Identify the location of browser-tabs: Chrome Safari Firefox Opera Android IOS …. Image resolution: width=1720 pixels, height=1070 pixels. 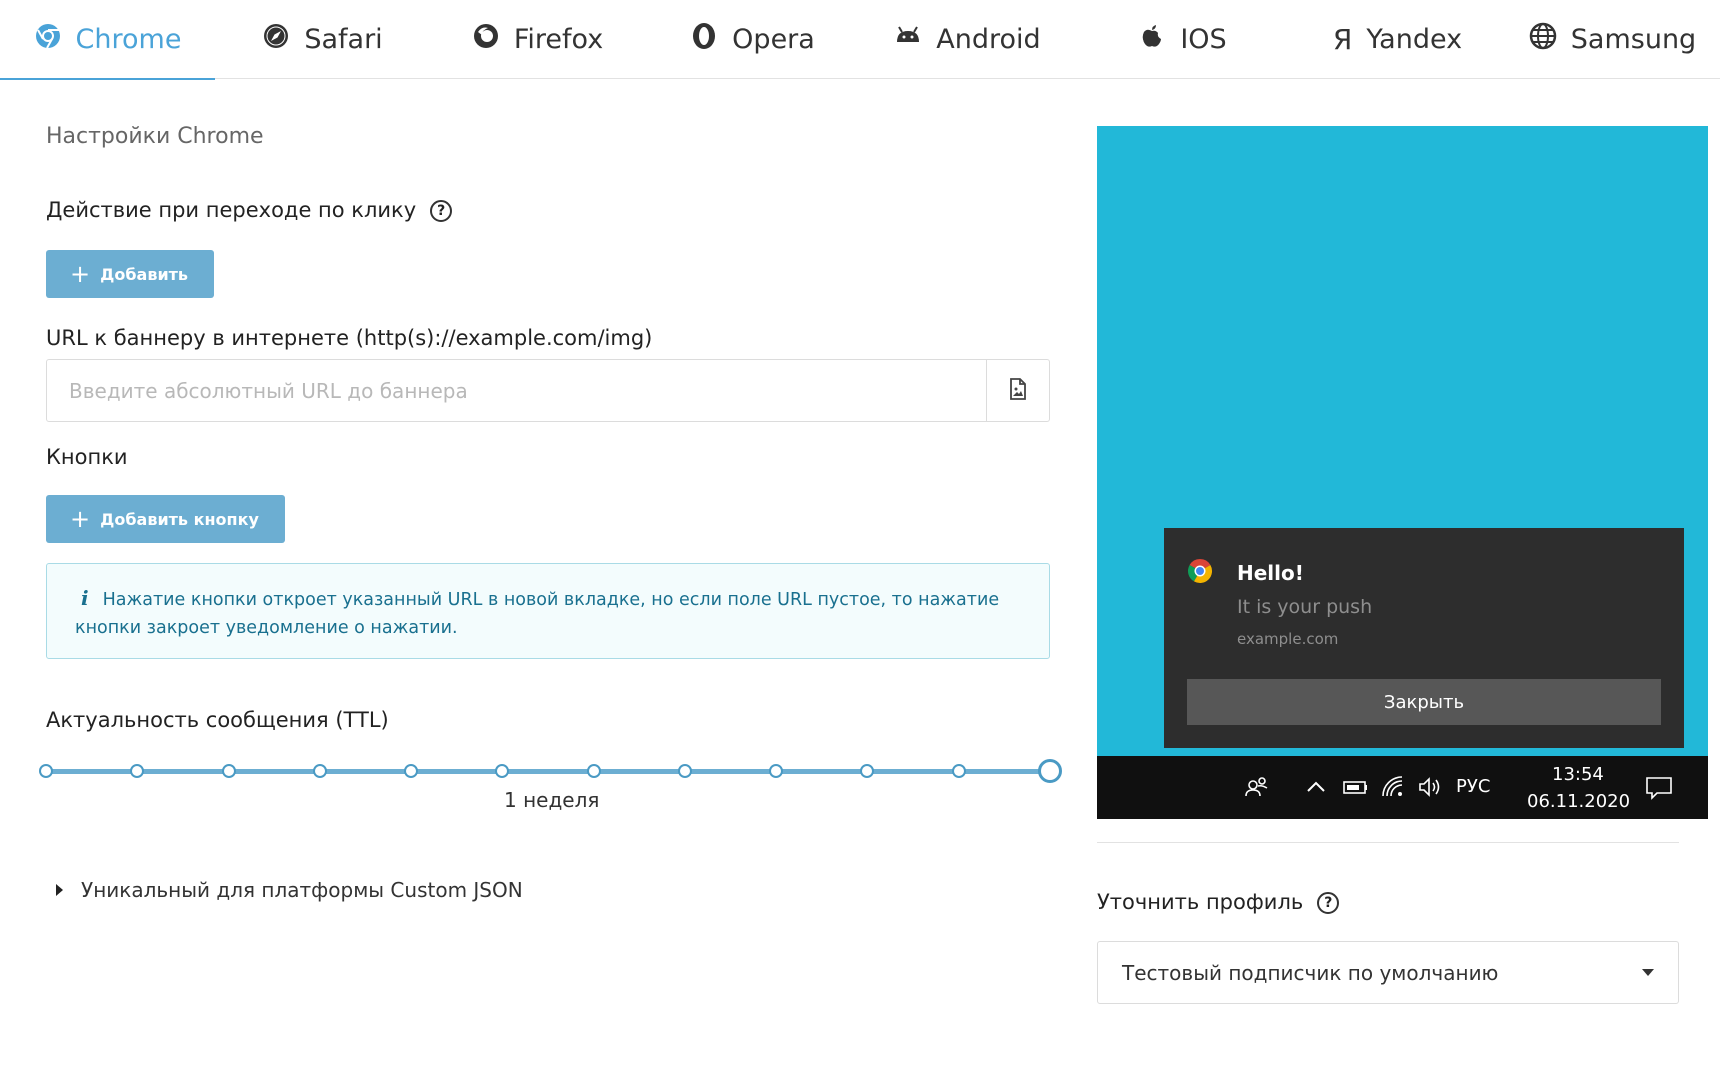
(860, 40).